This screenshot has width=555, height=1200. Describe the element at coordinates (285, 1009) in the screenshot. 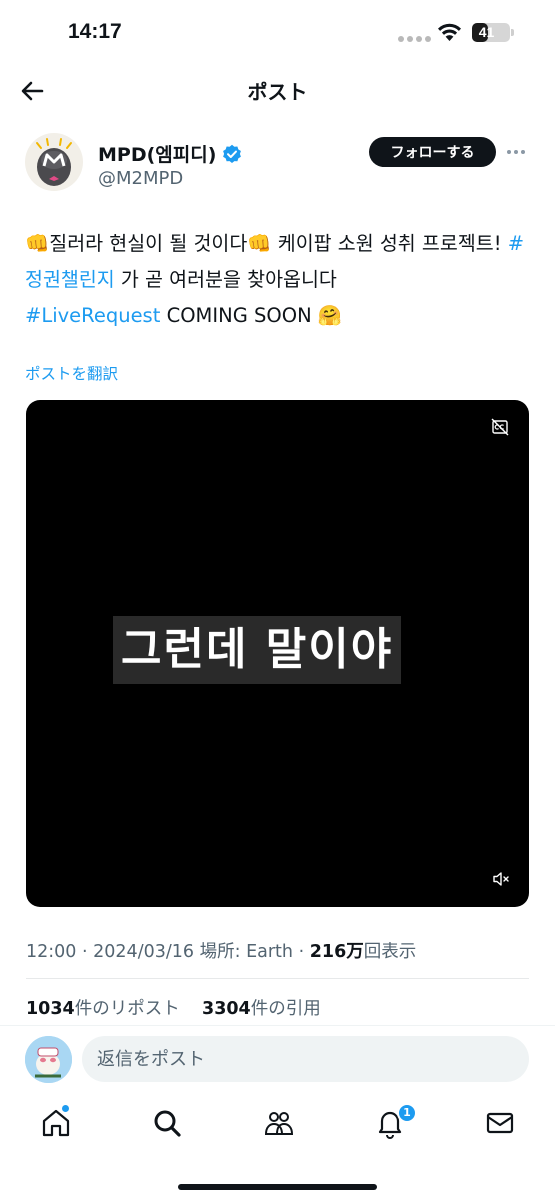

I see `quotes-label: 件の引用` at that location.